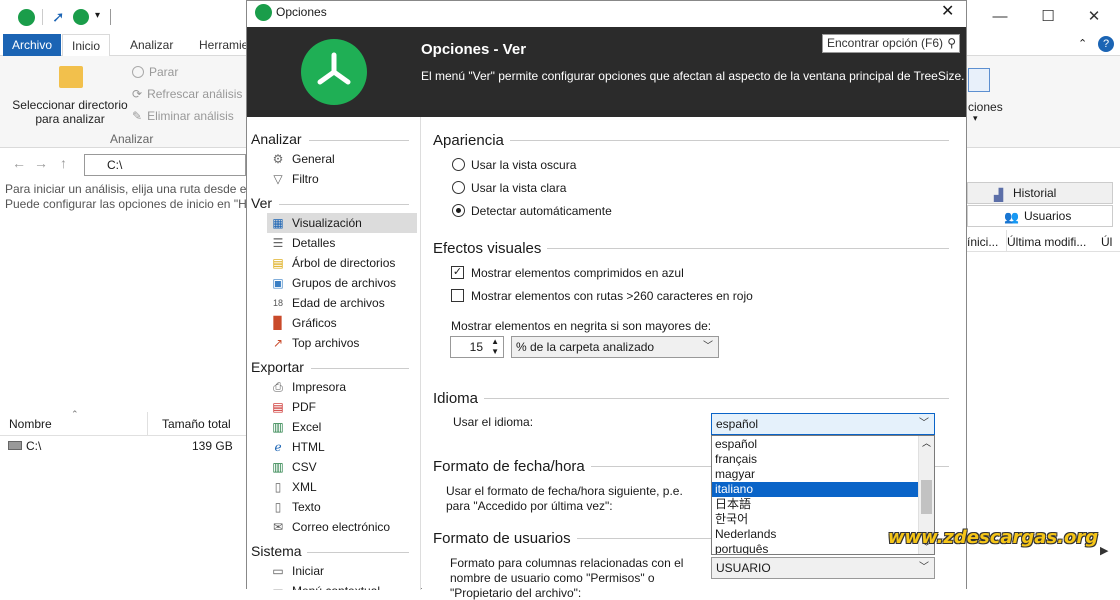  Describe the element at coordinates (823, 424) in the screenshot. I see `language-select: español ﹀` at that location.